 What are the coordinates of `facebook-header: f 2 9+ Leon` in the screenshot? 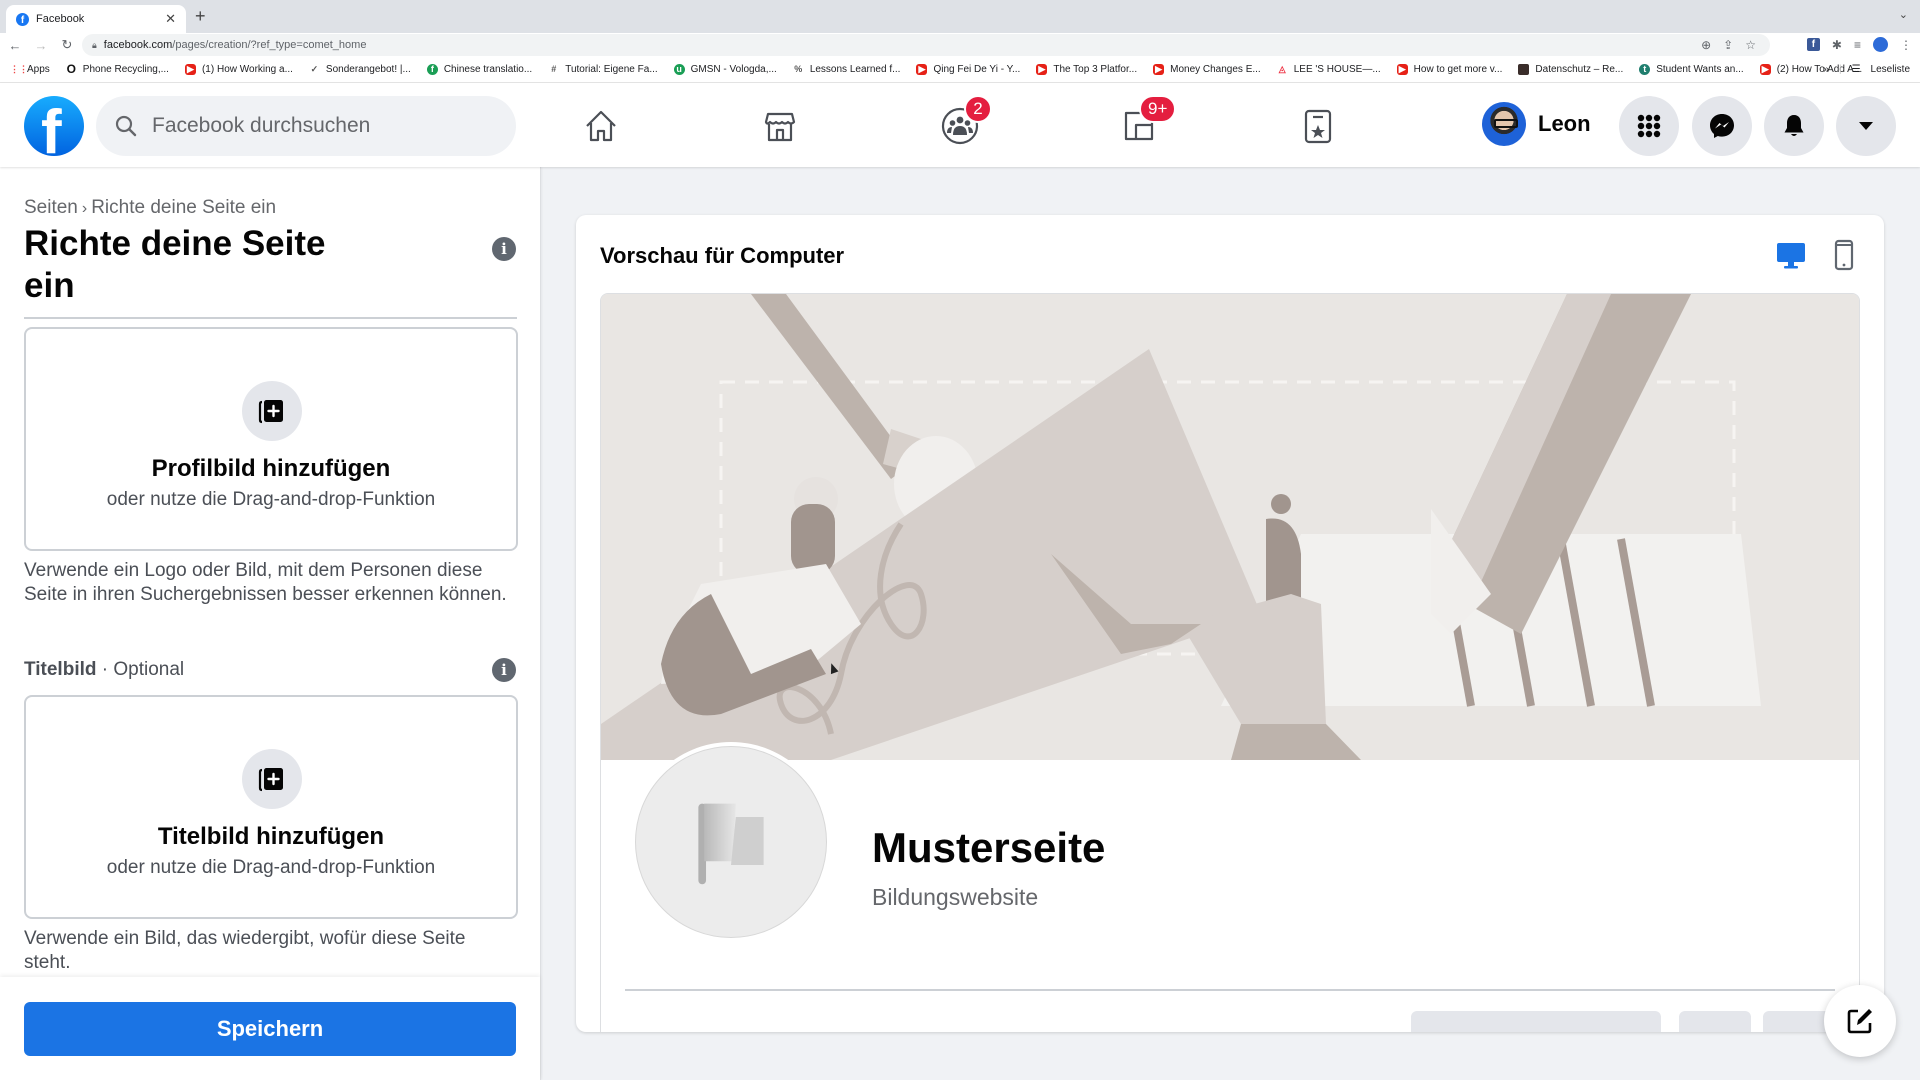 It's located at (960, 125).